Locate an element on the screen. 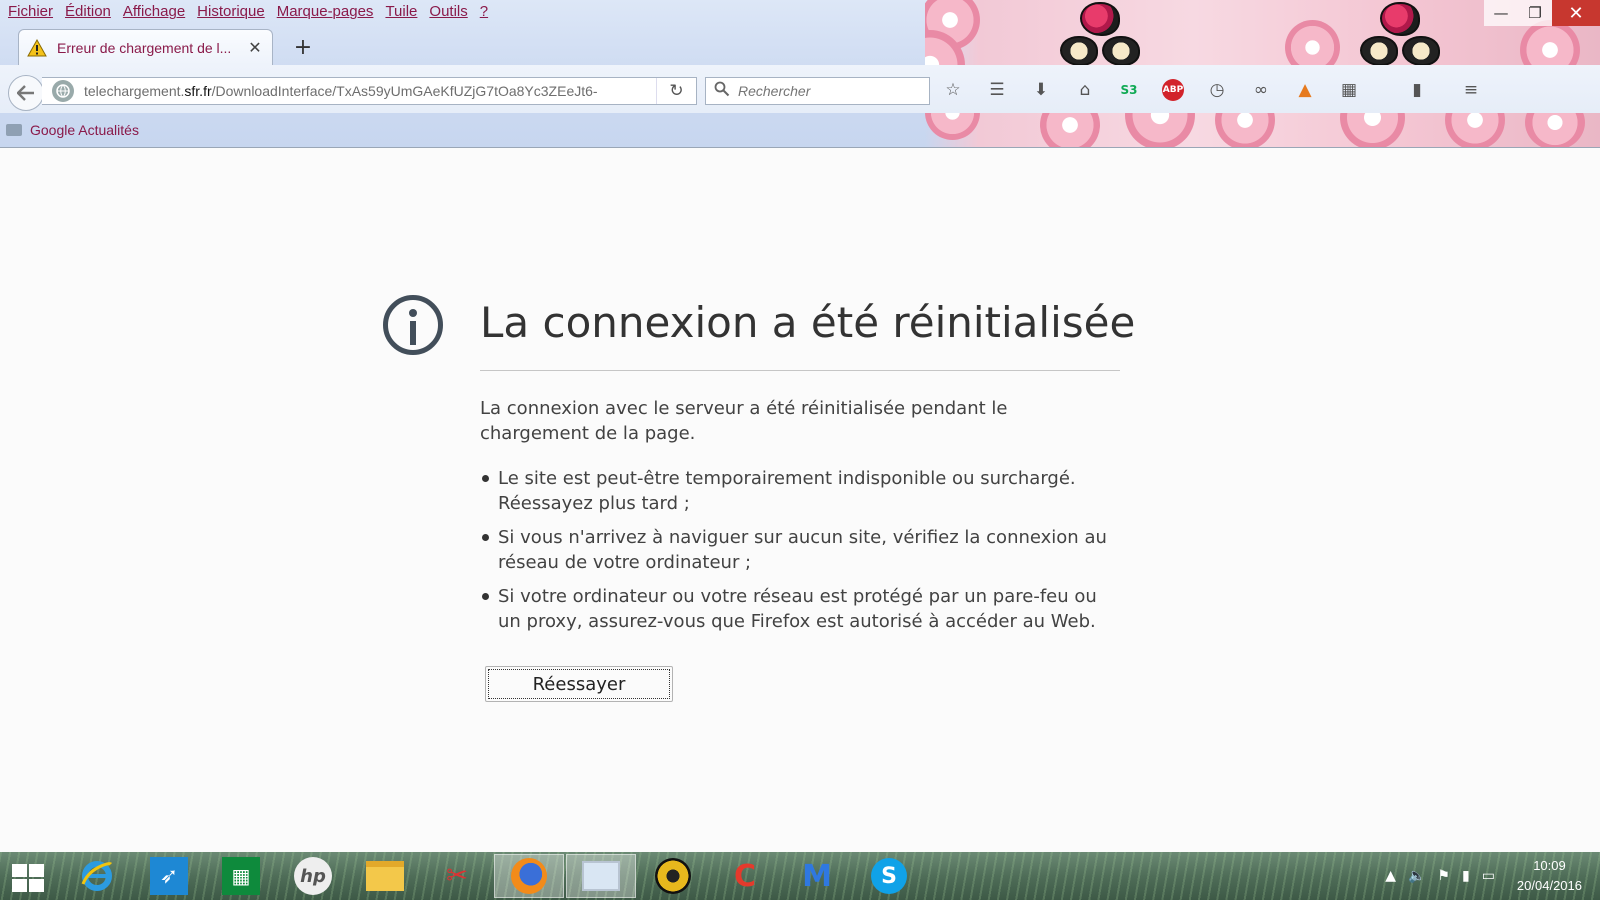  bookmarks-bar: Google Actualités is located at coordinates (69, 130).